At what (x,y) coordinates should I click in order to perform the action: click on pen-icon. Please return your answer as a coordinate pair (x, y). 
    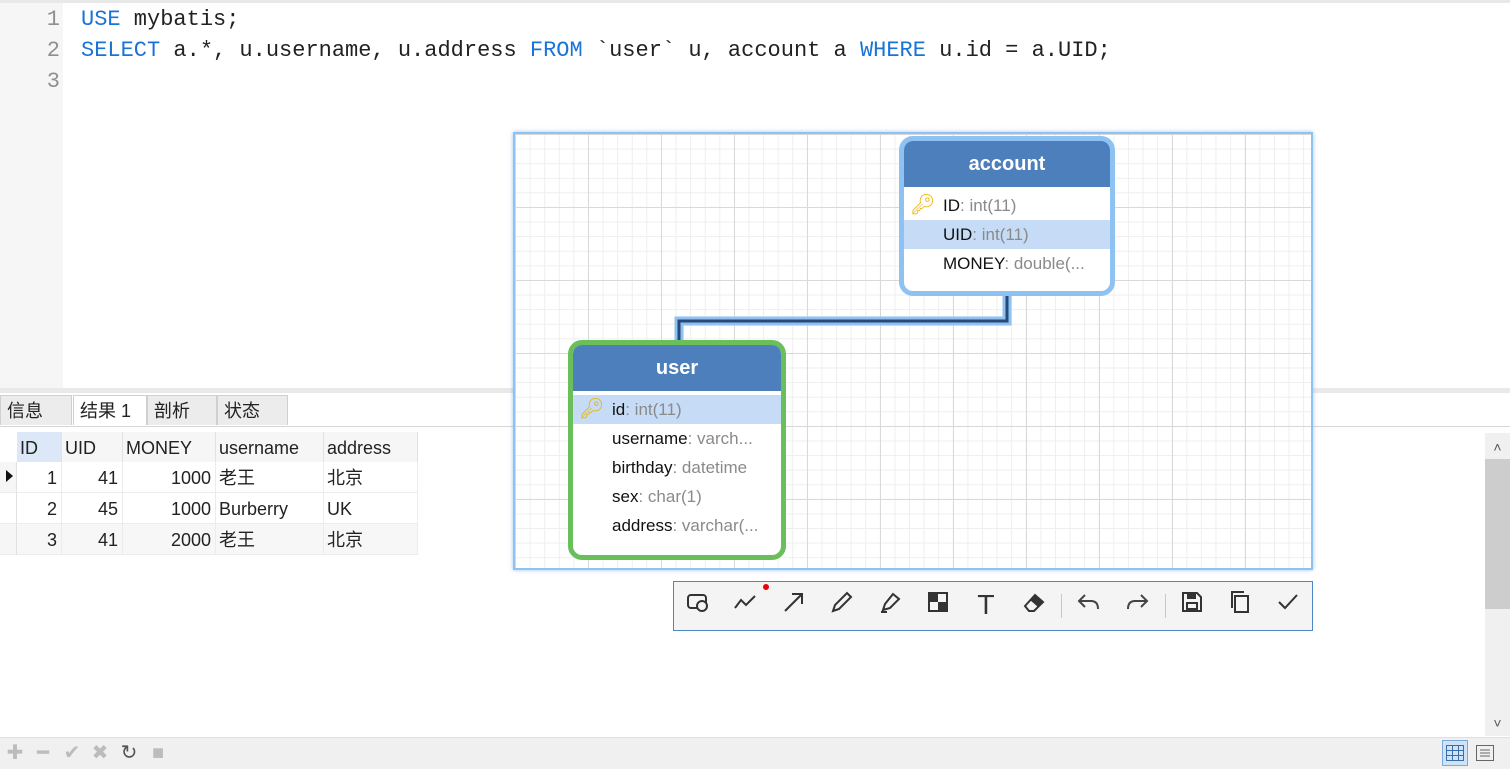
    Looking at the image, I should click on (842, 606).